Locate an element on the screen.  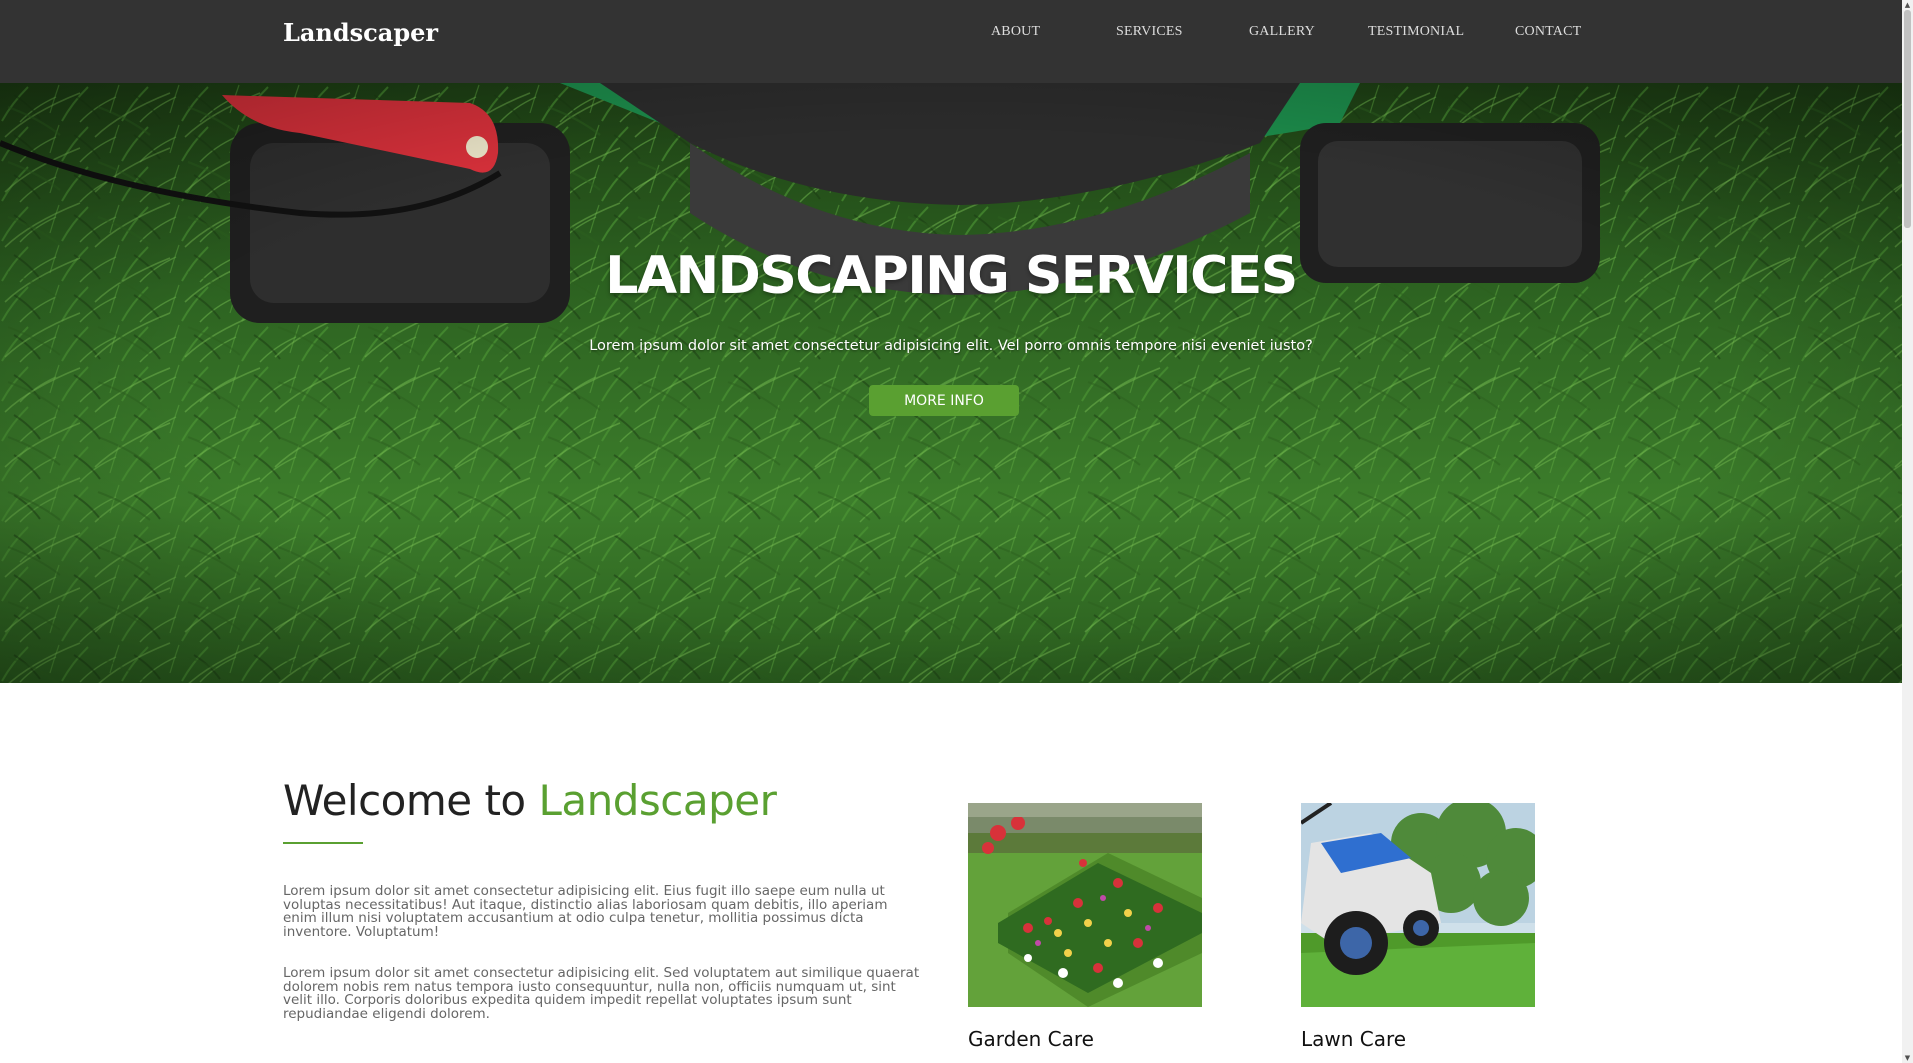
page-scrollbar: ▲ ▼ is located at coordinates (1907, 531).